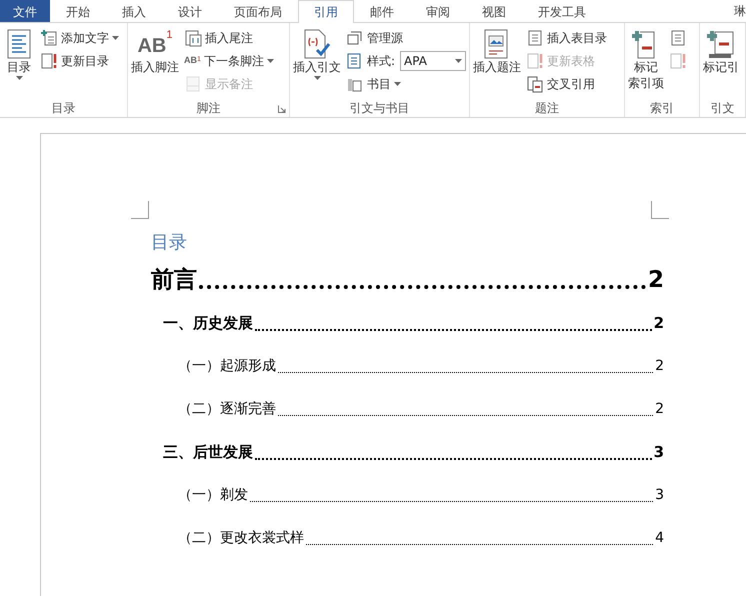 The width and height of the screenshot is (746, 597). Describe the element at coordinates (659, 538) in the screenshot. I see `page-number: 4` at that location.